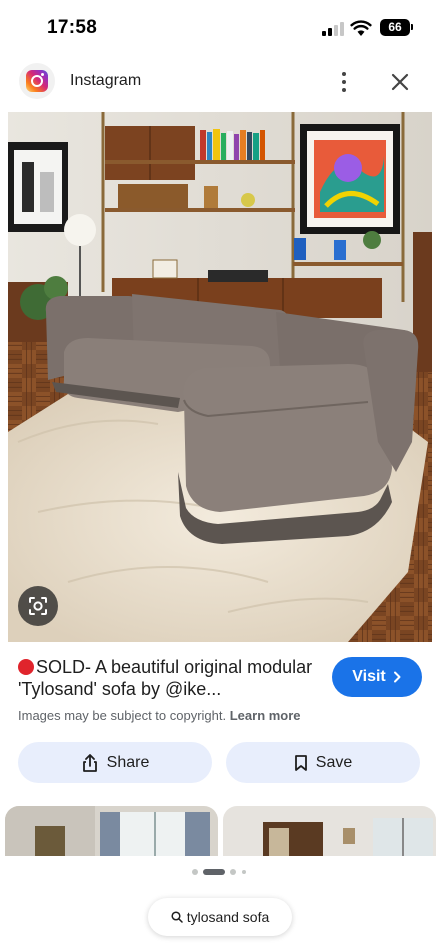  I want to click on status-time: 17:58, so click(72, 27).